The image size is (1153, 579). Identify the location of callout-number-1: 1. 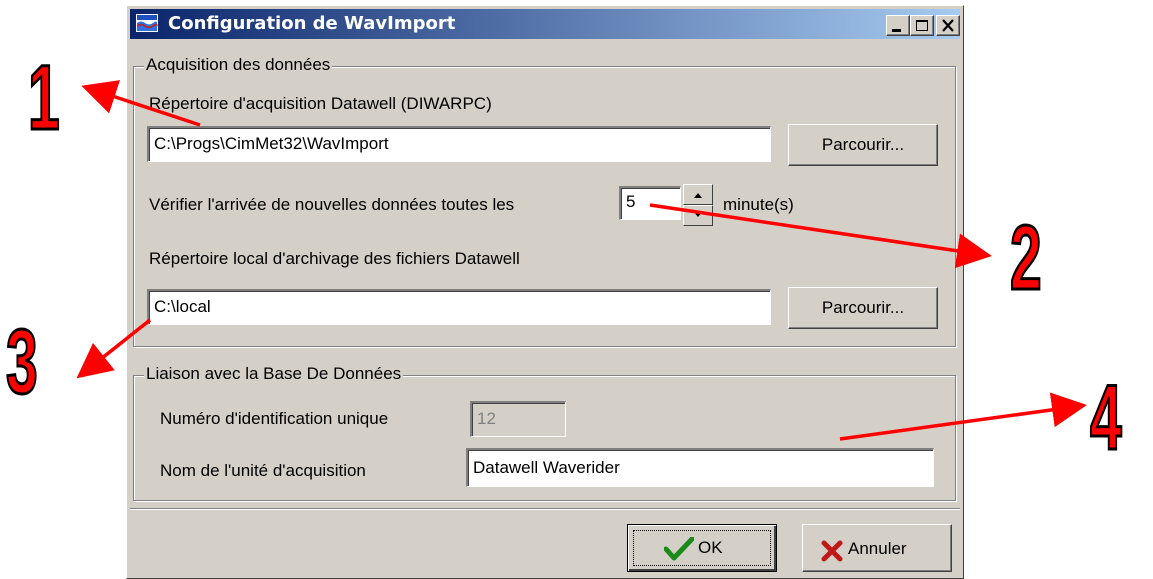
(44, 98).